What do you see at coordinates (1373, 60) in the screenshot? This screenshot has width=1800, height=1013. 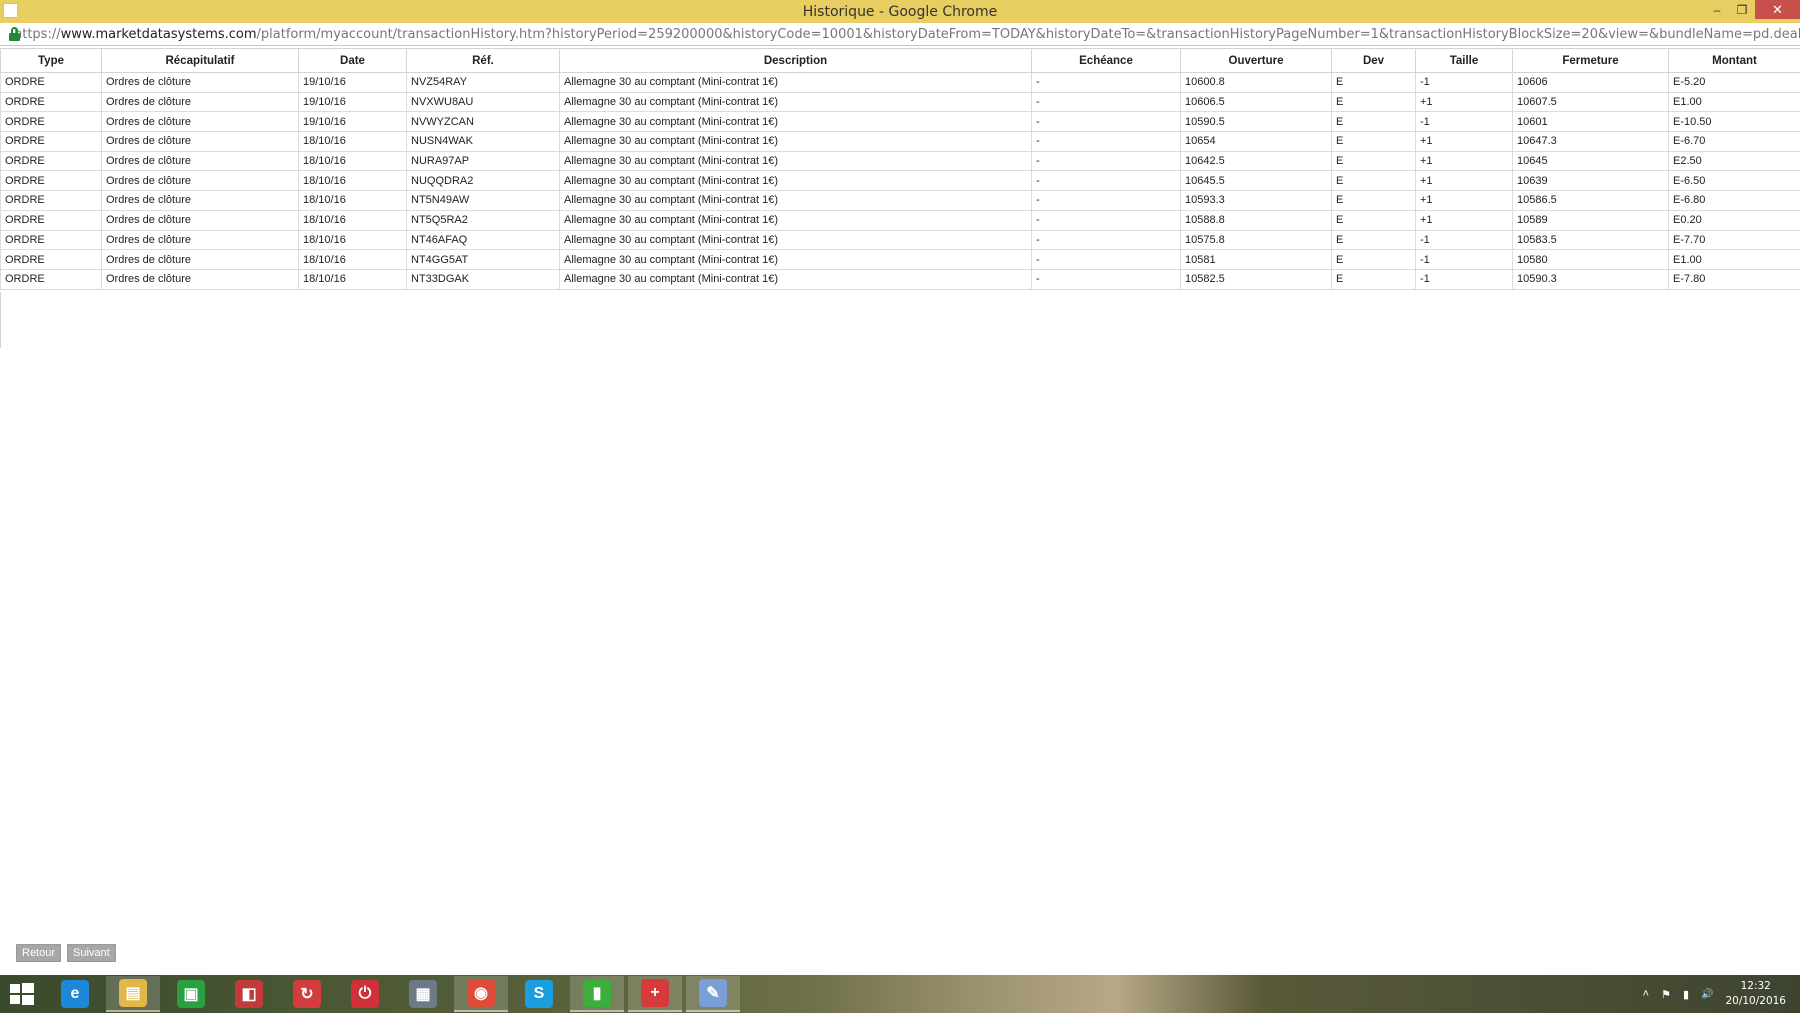 I see `col-header-dev: Dev` at bounding box center [1373, 60].